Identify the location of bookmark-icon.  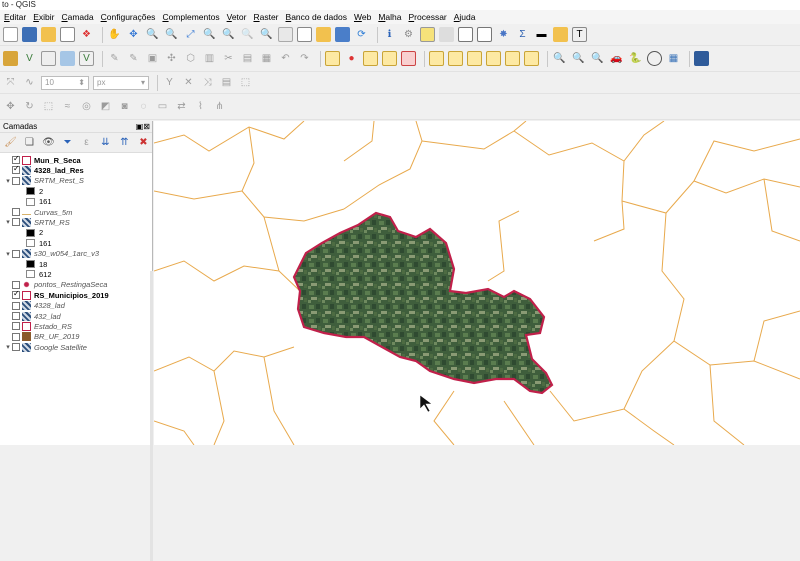
(342, 34).